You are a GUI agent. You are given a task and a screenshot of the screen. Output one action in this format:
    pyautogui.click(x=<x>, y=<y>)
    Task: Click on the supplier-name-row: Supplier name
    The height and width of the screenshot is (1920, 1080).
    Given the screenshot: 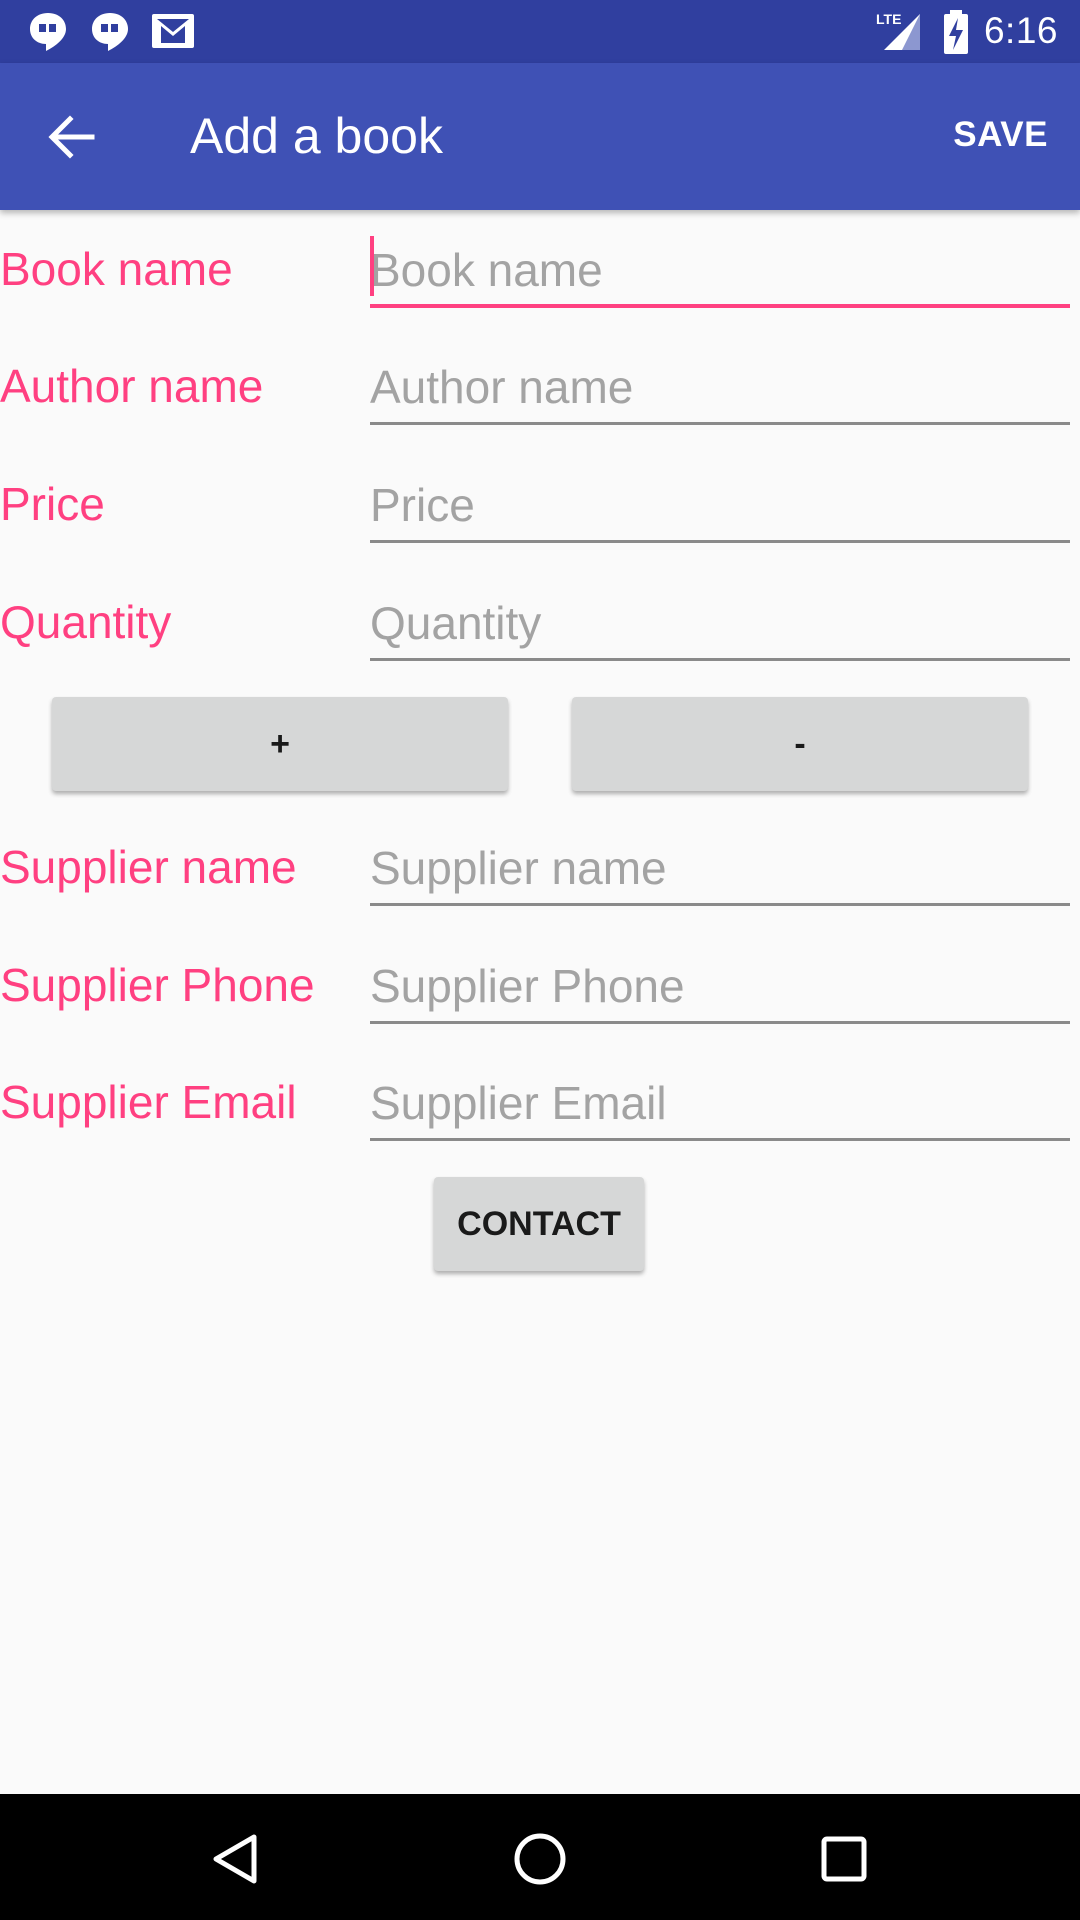 What is the action you would take?
    pyautogui.click(x=540, y=866)
    